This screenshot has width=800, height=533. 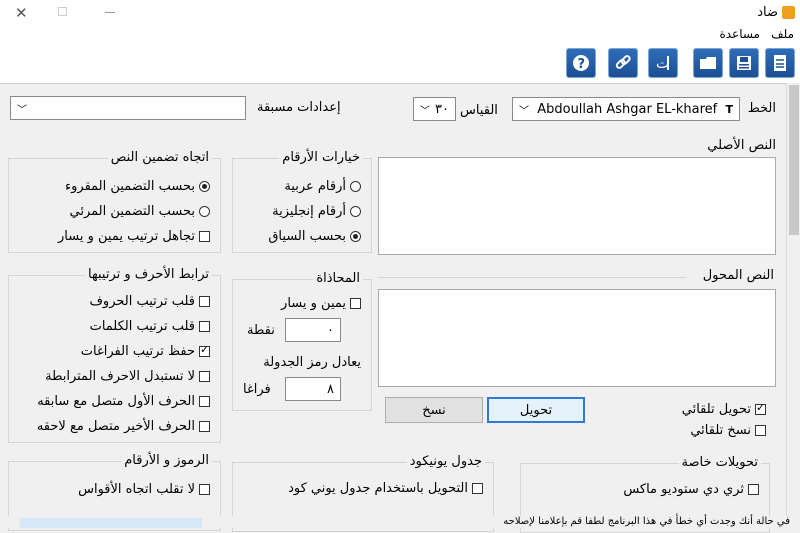 I want to click on letters-opt3: حفظ ترتيب الفراغات, so click(x=145, y=351).